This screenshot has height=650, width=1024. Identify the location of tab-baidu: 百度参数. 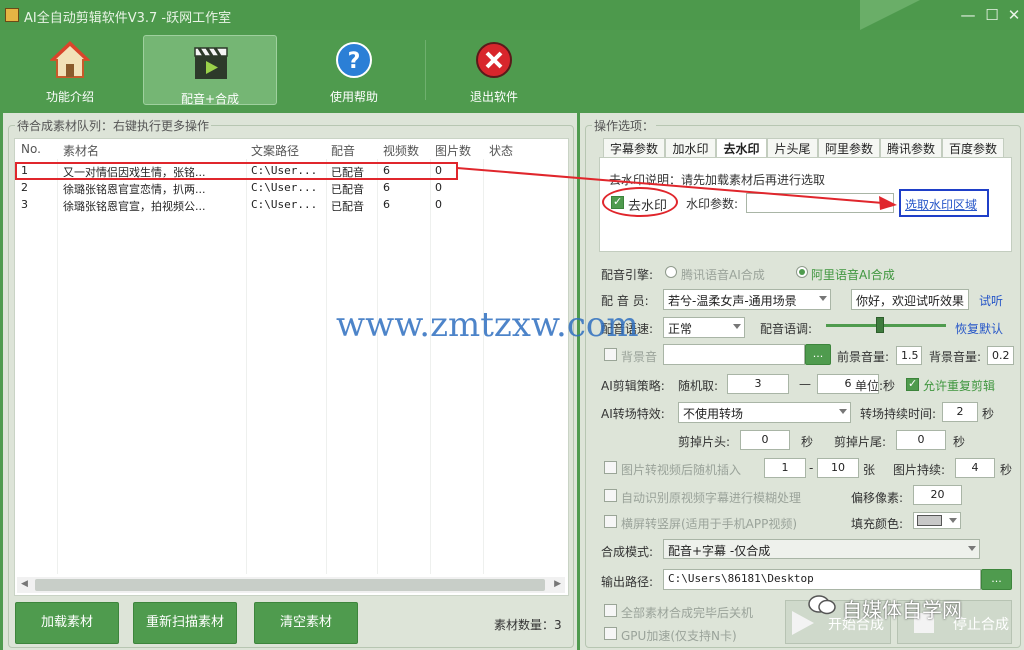
(973, 148).